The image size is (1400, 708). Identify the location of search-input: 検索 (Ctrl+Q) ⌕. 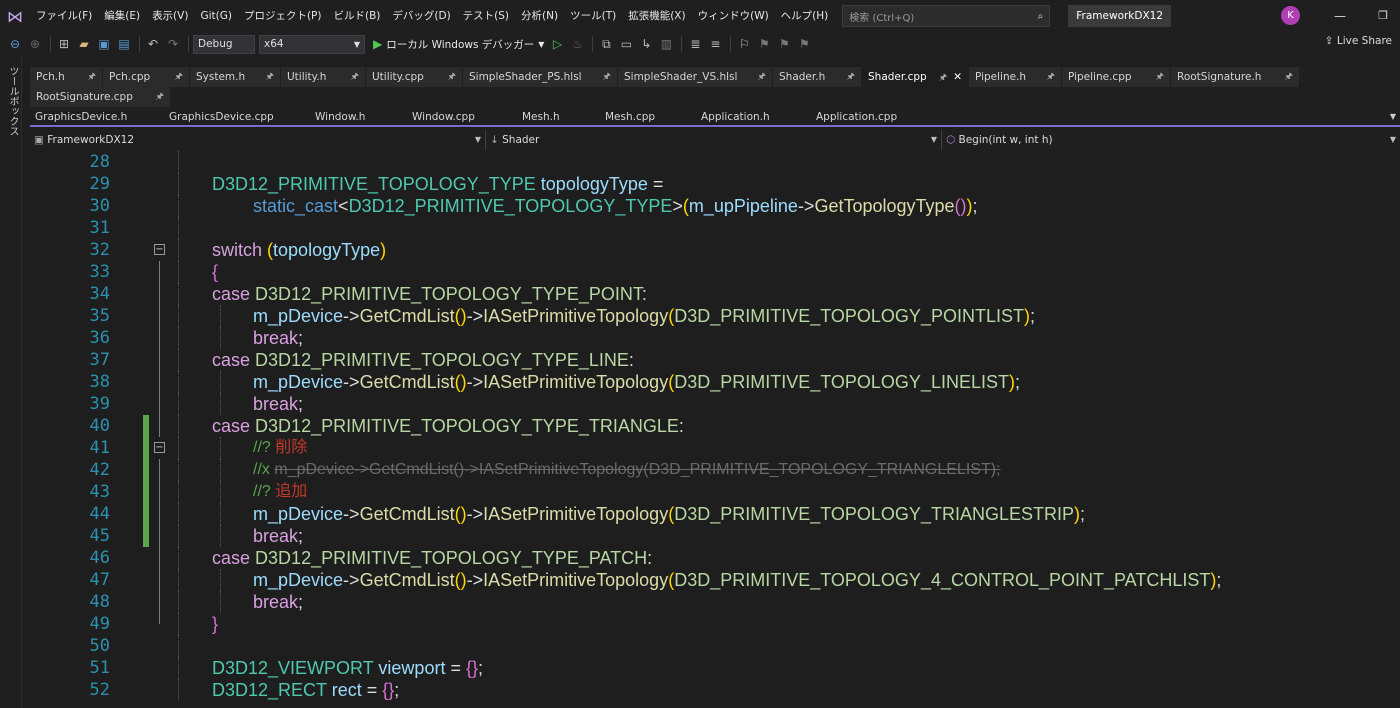
(946, 16).